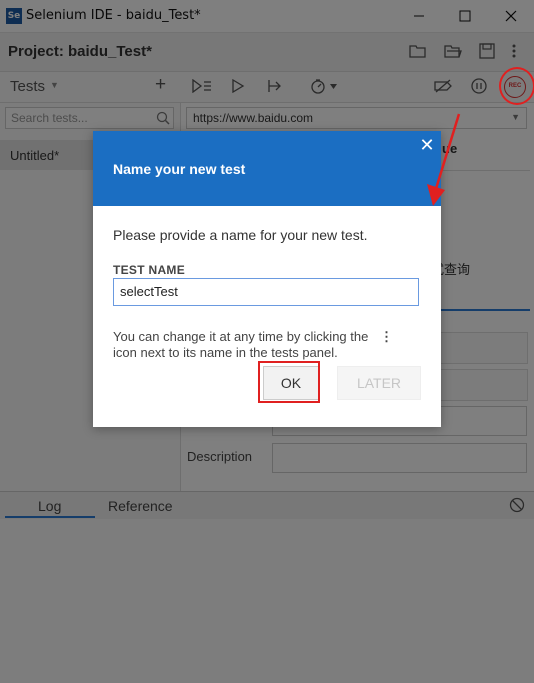  Describe the element at coordinates (266, 292) in the screenshot. I see `test-name-input: selectTest` at that location.